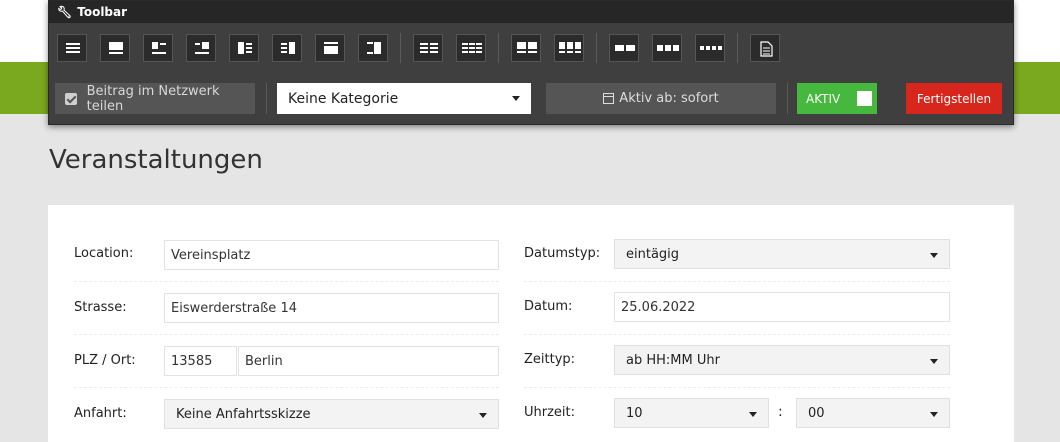 Image resolution: width=1060 pixels, height=442 pixels. What do you see at coordinates (550, 359) in the screenshot?
I see `time-type-label: Zeittyp:` at bounding box center [550, 359].